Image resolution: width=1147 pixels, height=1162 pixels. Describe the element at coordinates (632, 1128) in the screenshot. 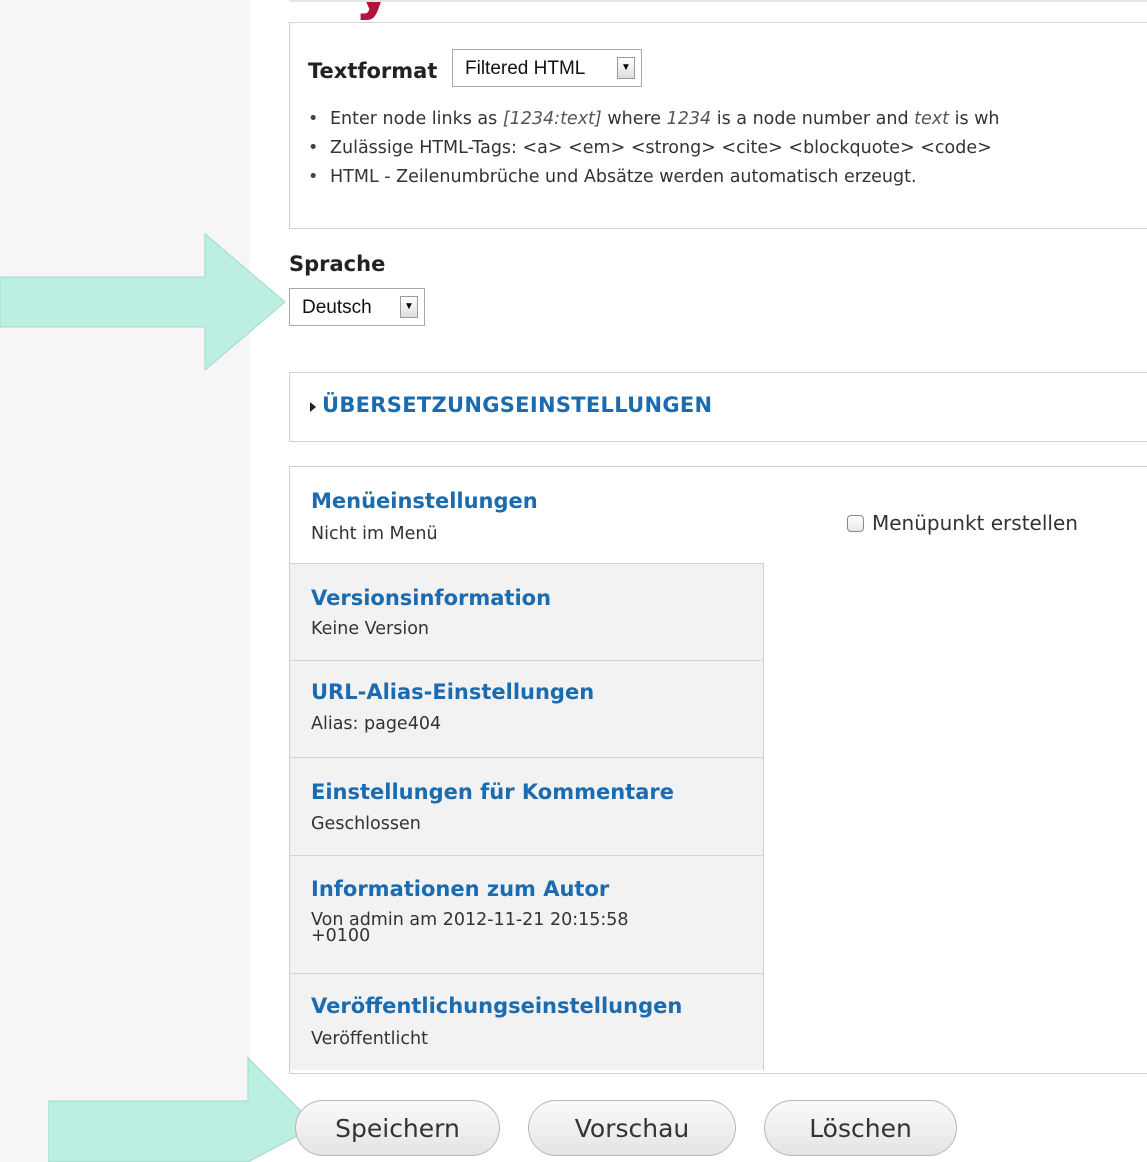

I see `preview-button: Vorschau` at that location.